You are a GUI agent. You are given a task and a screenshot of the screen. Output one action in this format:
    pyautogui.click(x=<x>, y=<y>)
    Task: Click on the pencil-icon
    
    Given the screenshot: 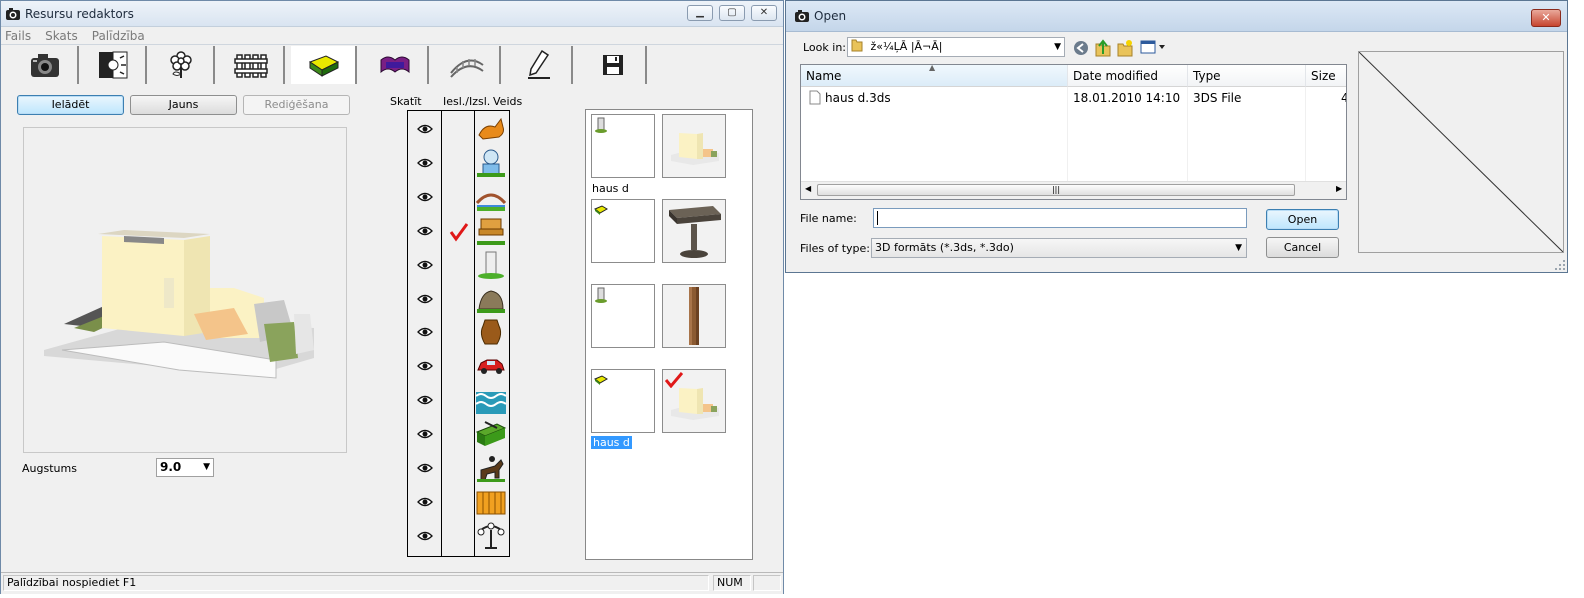 What is the action you would take?
    pyautogui.click(x=539, y=64)
    